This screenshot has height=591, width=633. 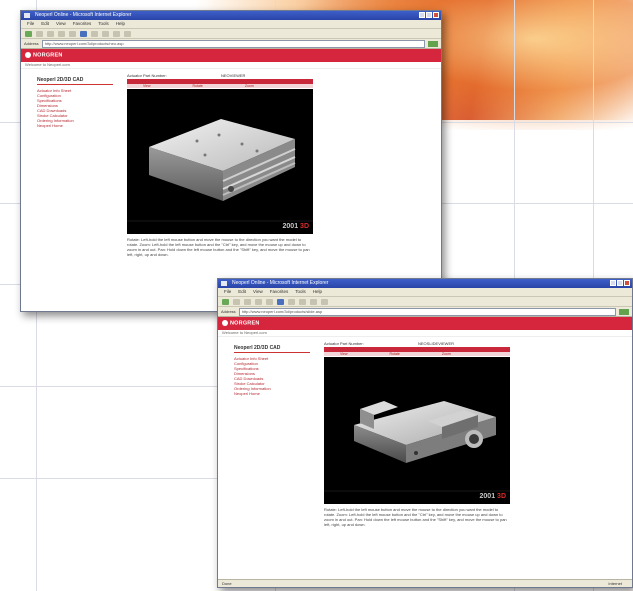 I want to click on status-text: Done, so click(x=227, y=583).